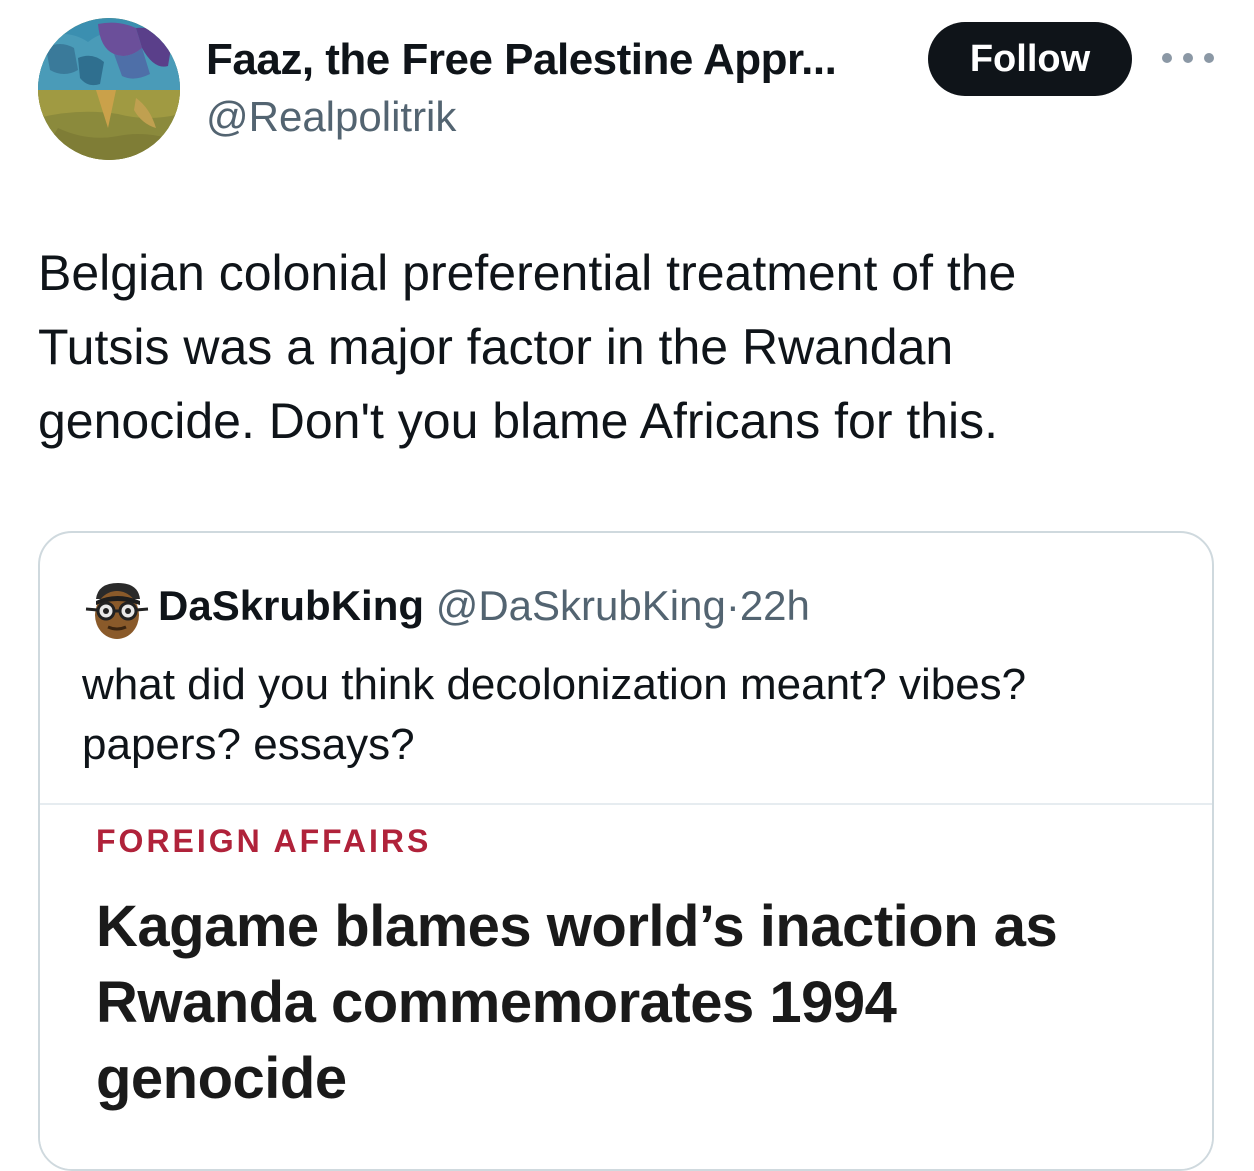 The height and width of the screenshot is (1171, 1254). I want to click on quote-author-display-name: DaSkrubKing, so click(291, 605).